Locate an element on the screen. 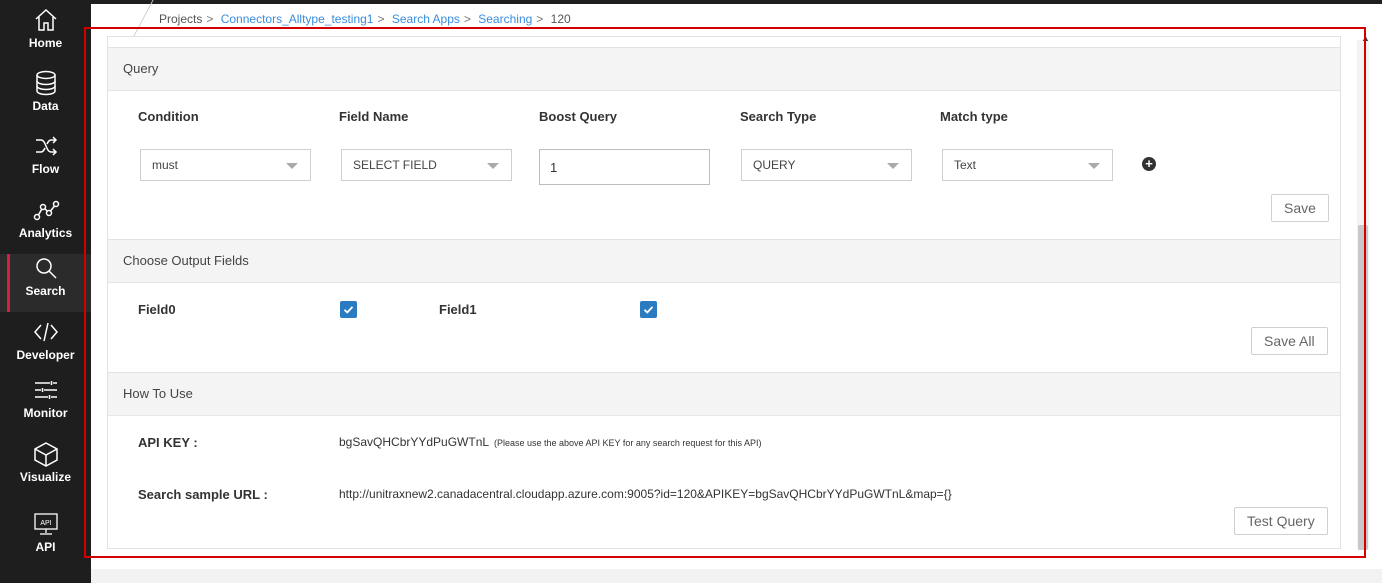 The width and height of the screenshot is (1382, 583). svg-text: API is located at coordinates (45, 523).